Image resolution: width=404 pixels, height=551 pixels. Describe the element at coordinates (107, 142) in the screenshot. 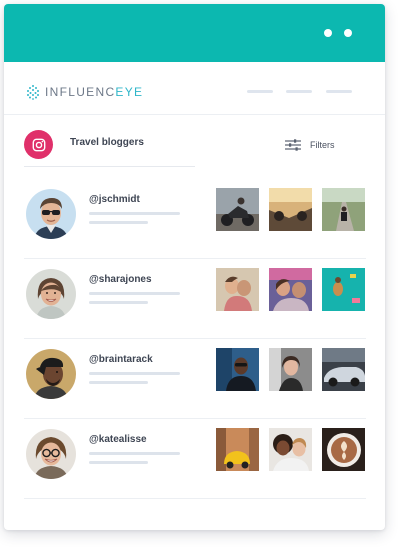

I see `list-title: Travel bloggers` at that location.